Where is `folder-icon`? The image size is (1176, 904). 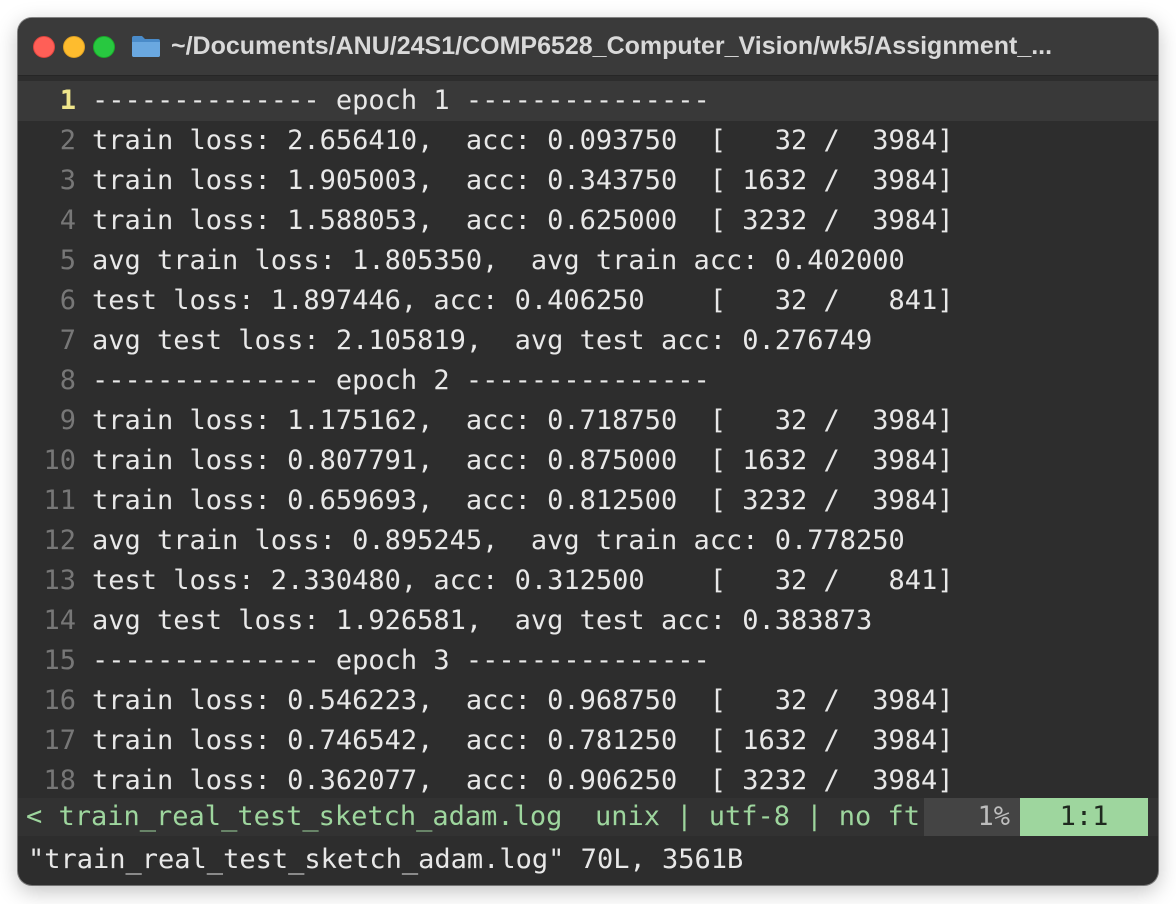
folder-icon is located at coordinates (146, 46).